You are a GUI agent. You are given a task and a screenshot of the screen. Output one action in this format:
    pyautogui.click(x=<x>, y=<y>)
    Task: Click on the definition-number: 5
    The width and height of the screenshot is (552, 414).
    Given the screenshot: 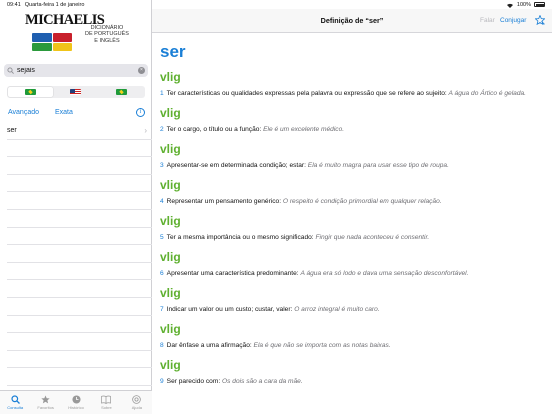 What is the action you would take?
    pyautogui.click(x=162, y=237)
    